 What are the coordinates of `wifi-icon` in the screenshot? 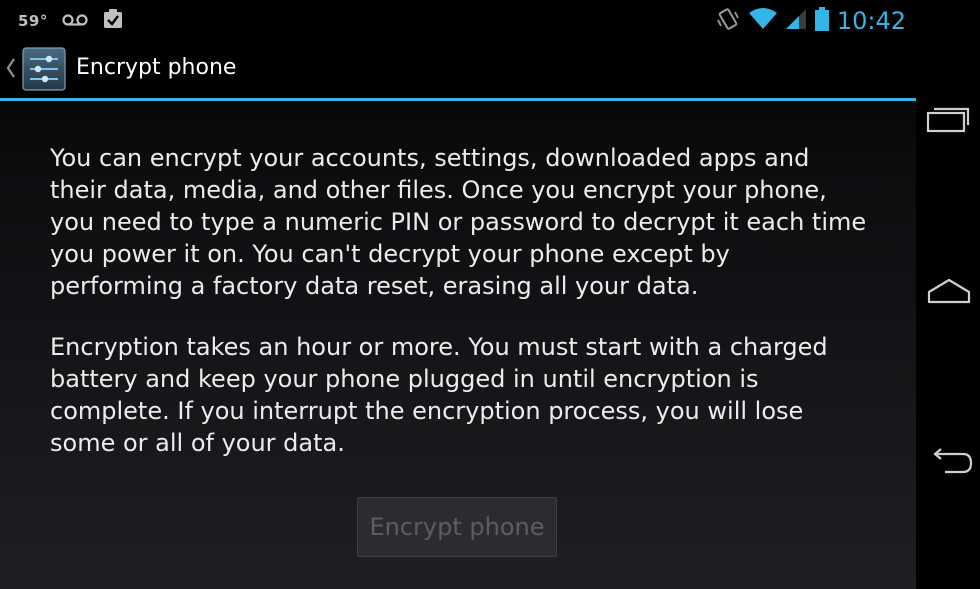 It's located at (762, 21).